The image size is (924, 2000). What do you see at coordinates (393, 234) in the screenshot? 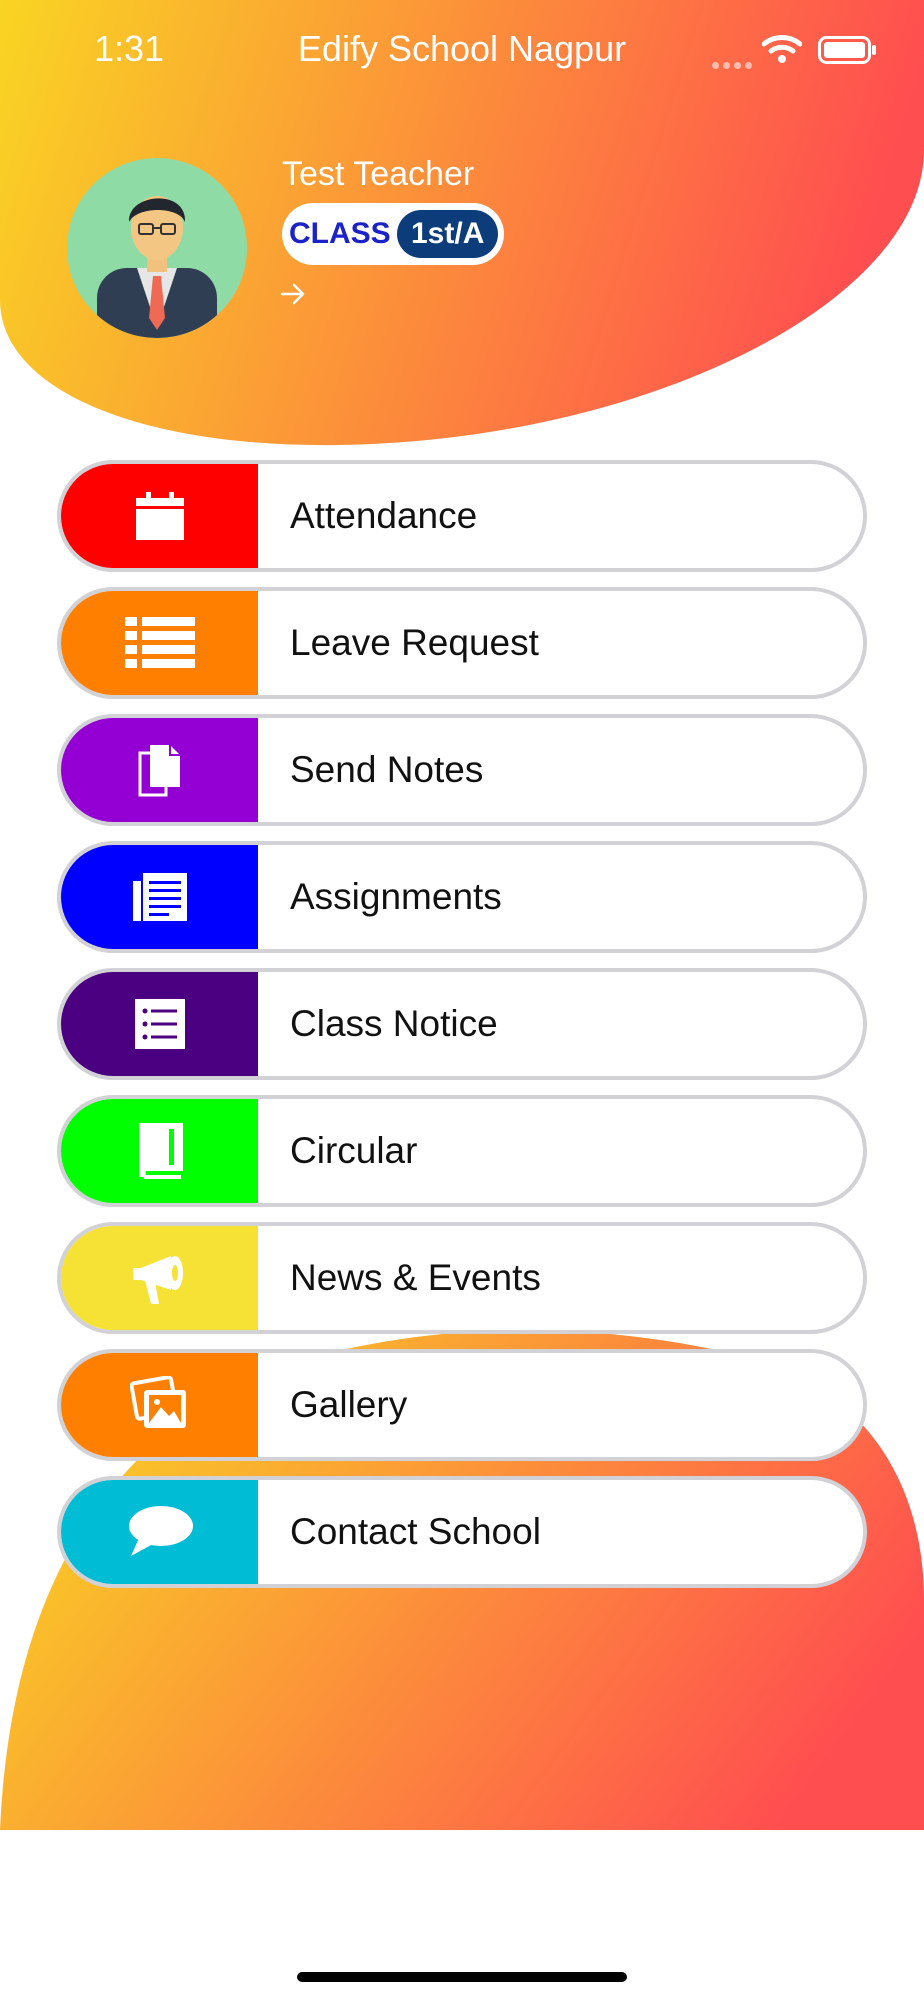
I see `class-badge: CLASS 1st/A` at bounding box center [393, 234].